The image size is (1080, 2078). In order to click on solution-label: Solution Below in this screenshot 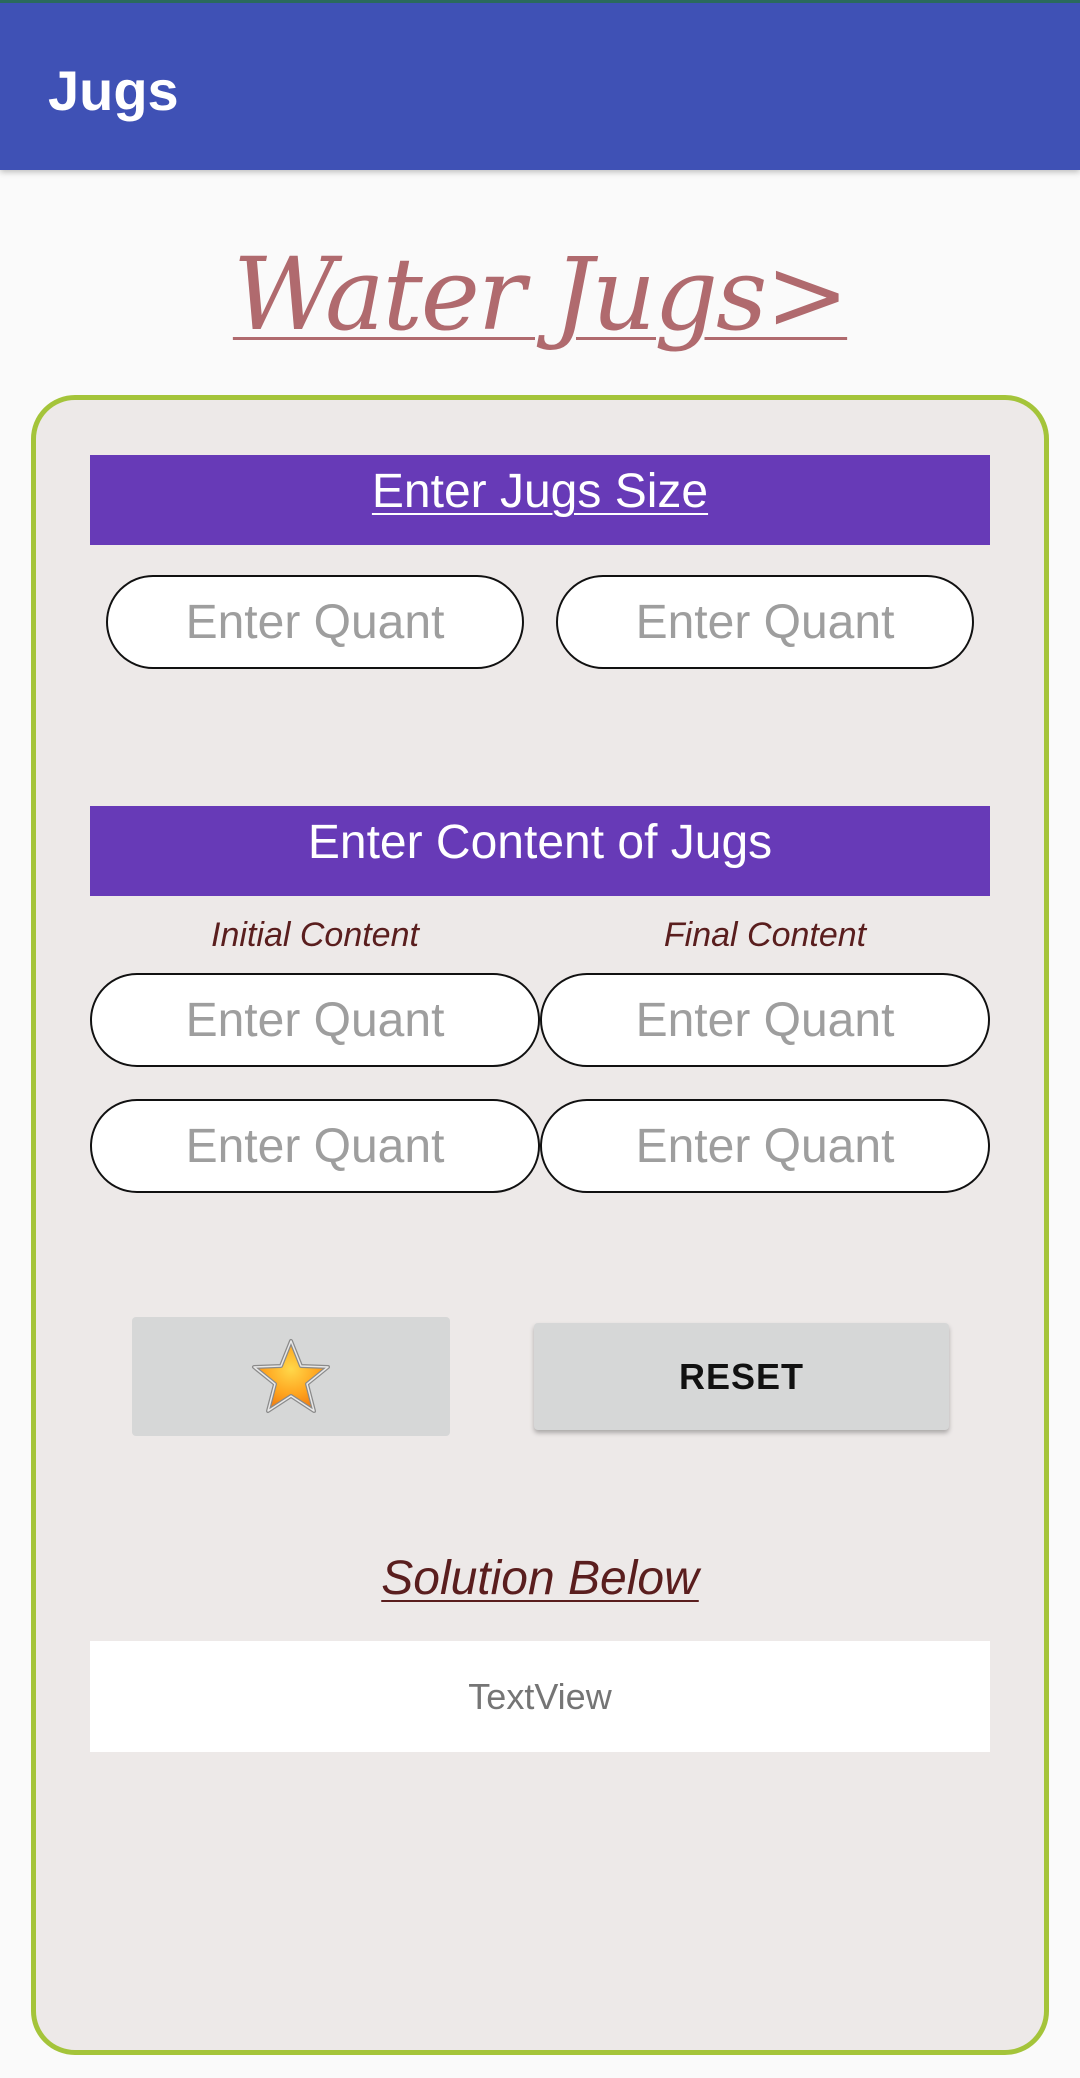, I will do `click(540, 1579)`.